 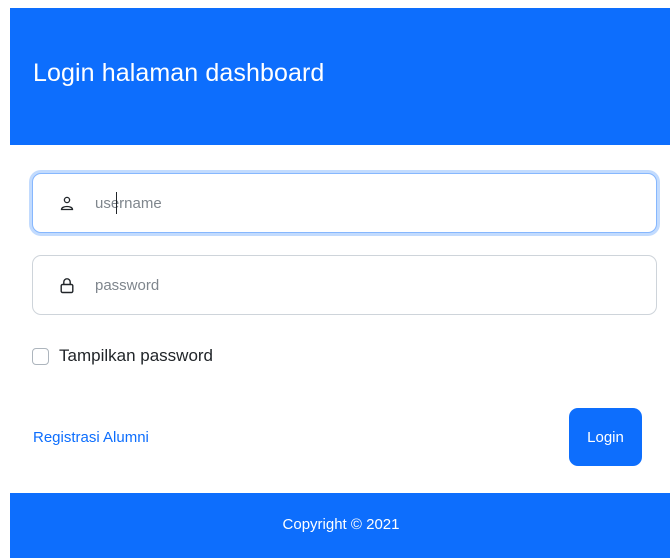 What do you see at coordinates (40, 356) in the screenshot?
I see `show-password-checkbox` at bounding box center [40, 356].